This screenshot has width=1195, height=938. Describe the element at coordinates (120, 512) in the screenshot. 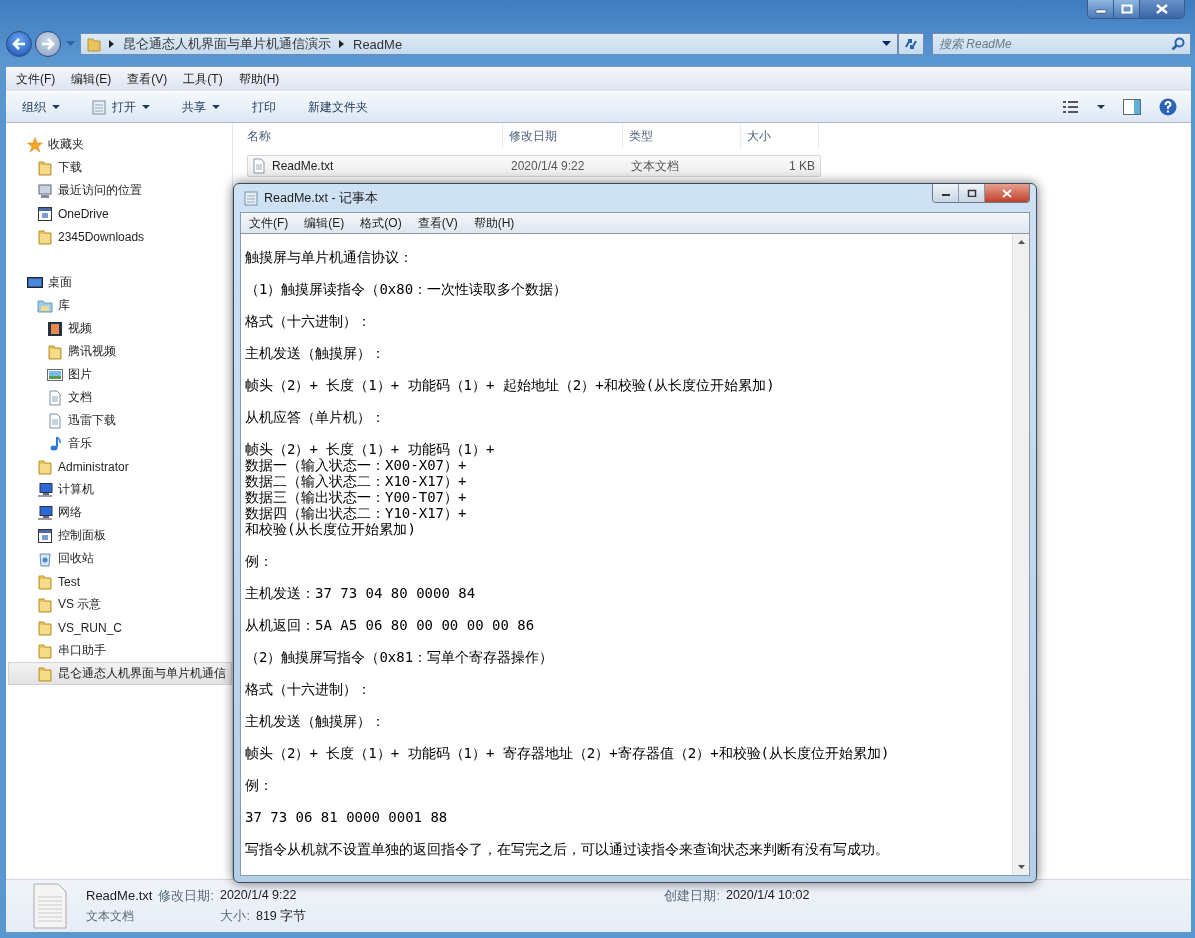

I see `sidebar-item: 网络` at that location.